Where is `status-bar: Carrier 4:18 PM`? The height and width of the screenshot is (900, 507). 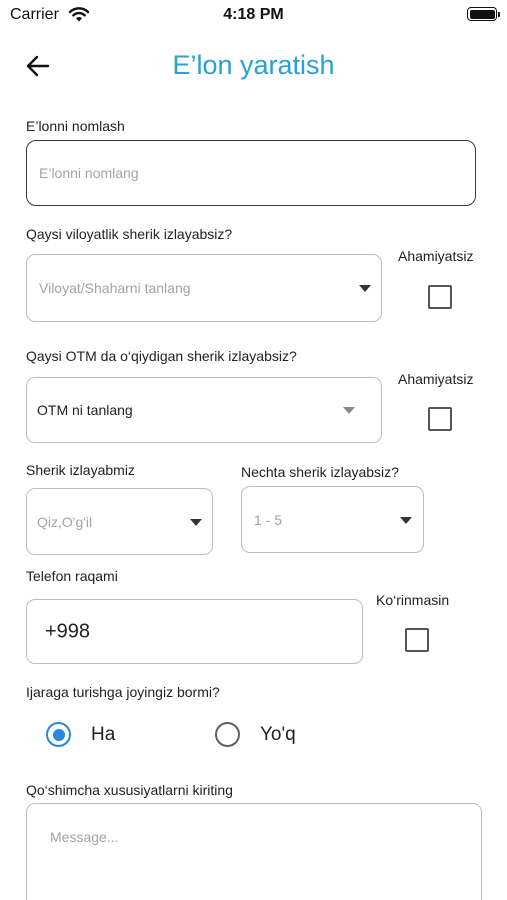
status-bar: Carrier 4:18 PM is located at coordinates (253, 15).